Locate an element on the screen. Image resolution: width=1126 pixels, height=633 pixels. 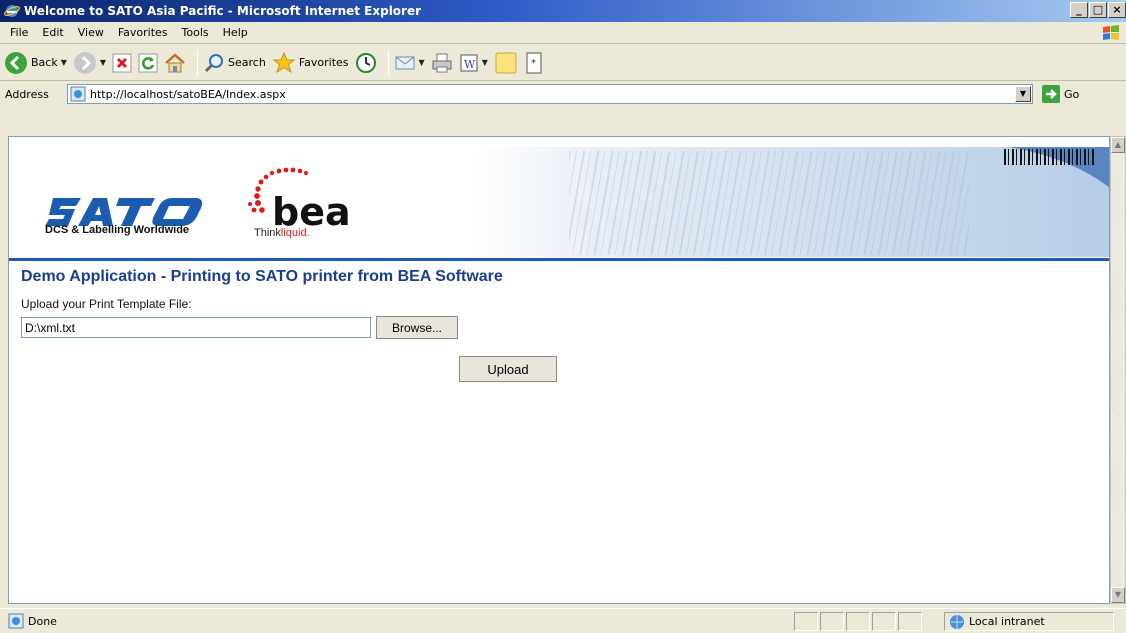
security-zone: Local intranet is located at coordinates (1029, 621).